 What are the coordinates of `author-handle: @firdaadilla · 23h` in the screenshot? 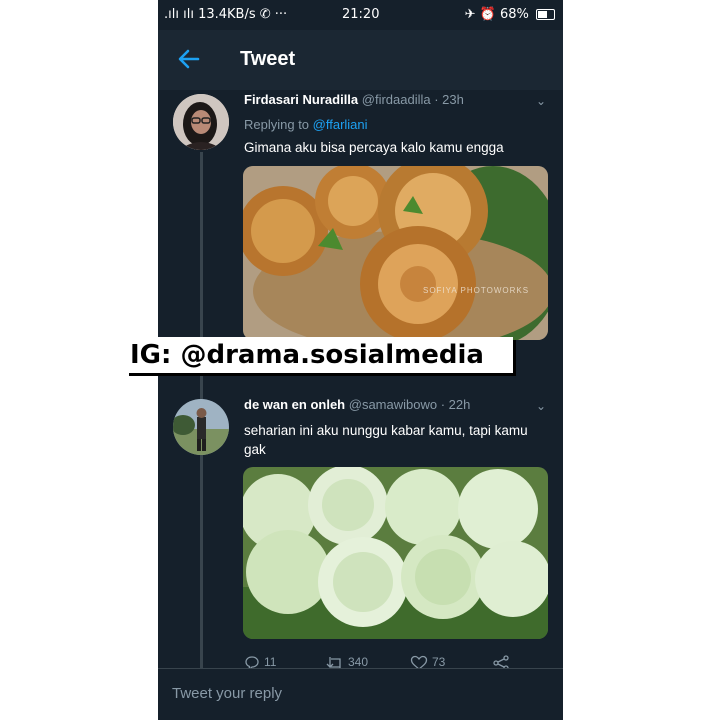 It's located at (412, 99).